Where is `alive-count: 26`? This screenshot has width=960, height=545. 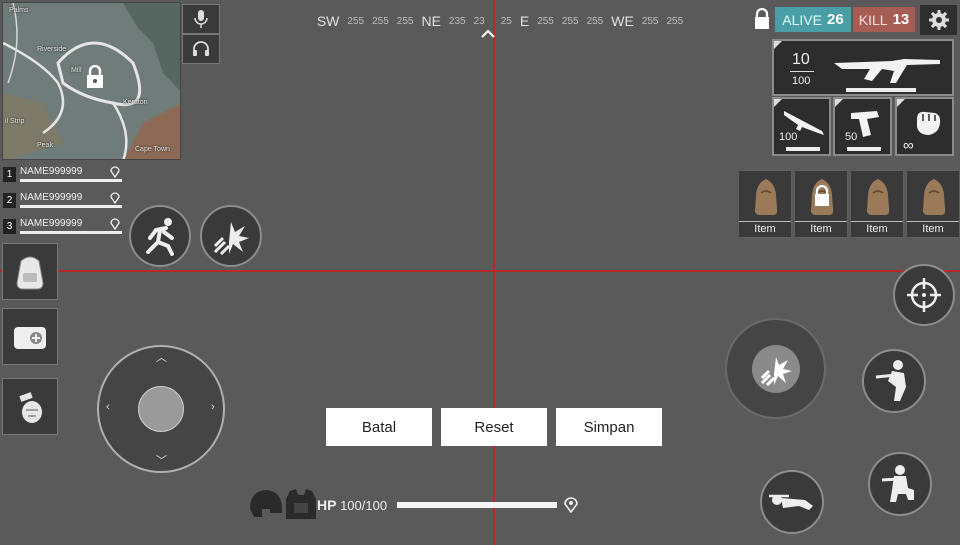 alive-count: 26 is located at coordinates (835, 19).